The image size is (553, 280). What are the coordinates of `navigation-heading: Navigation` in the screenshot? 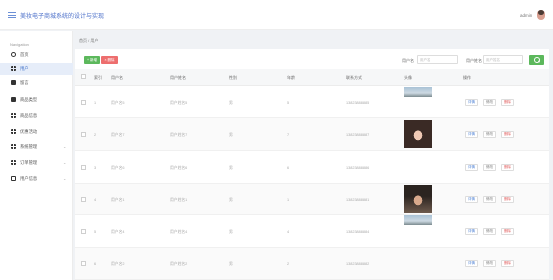 It's located at (19, 44).